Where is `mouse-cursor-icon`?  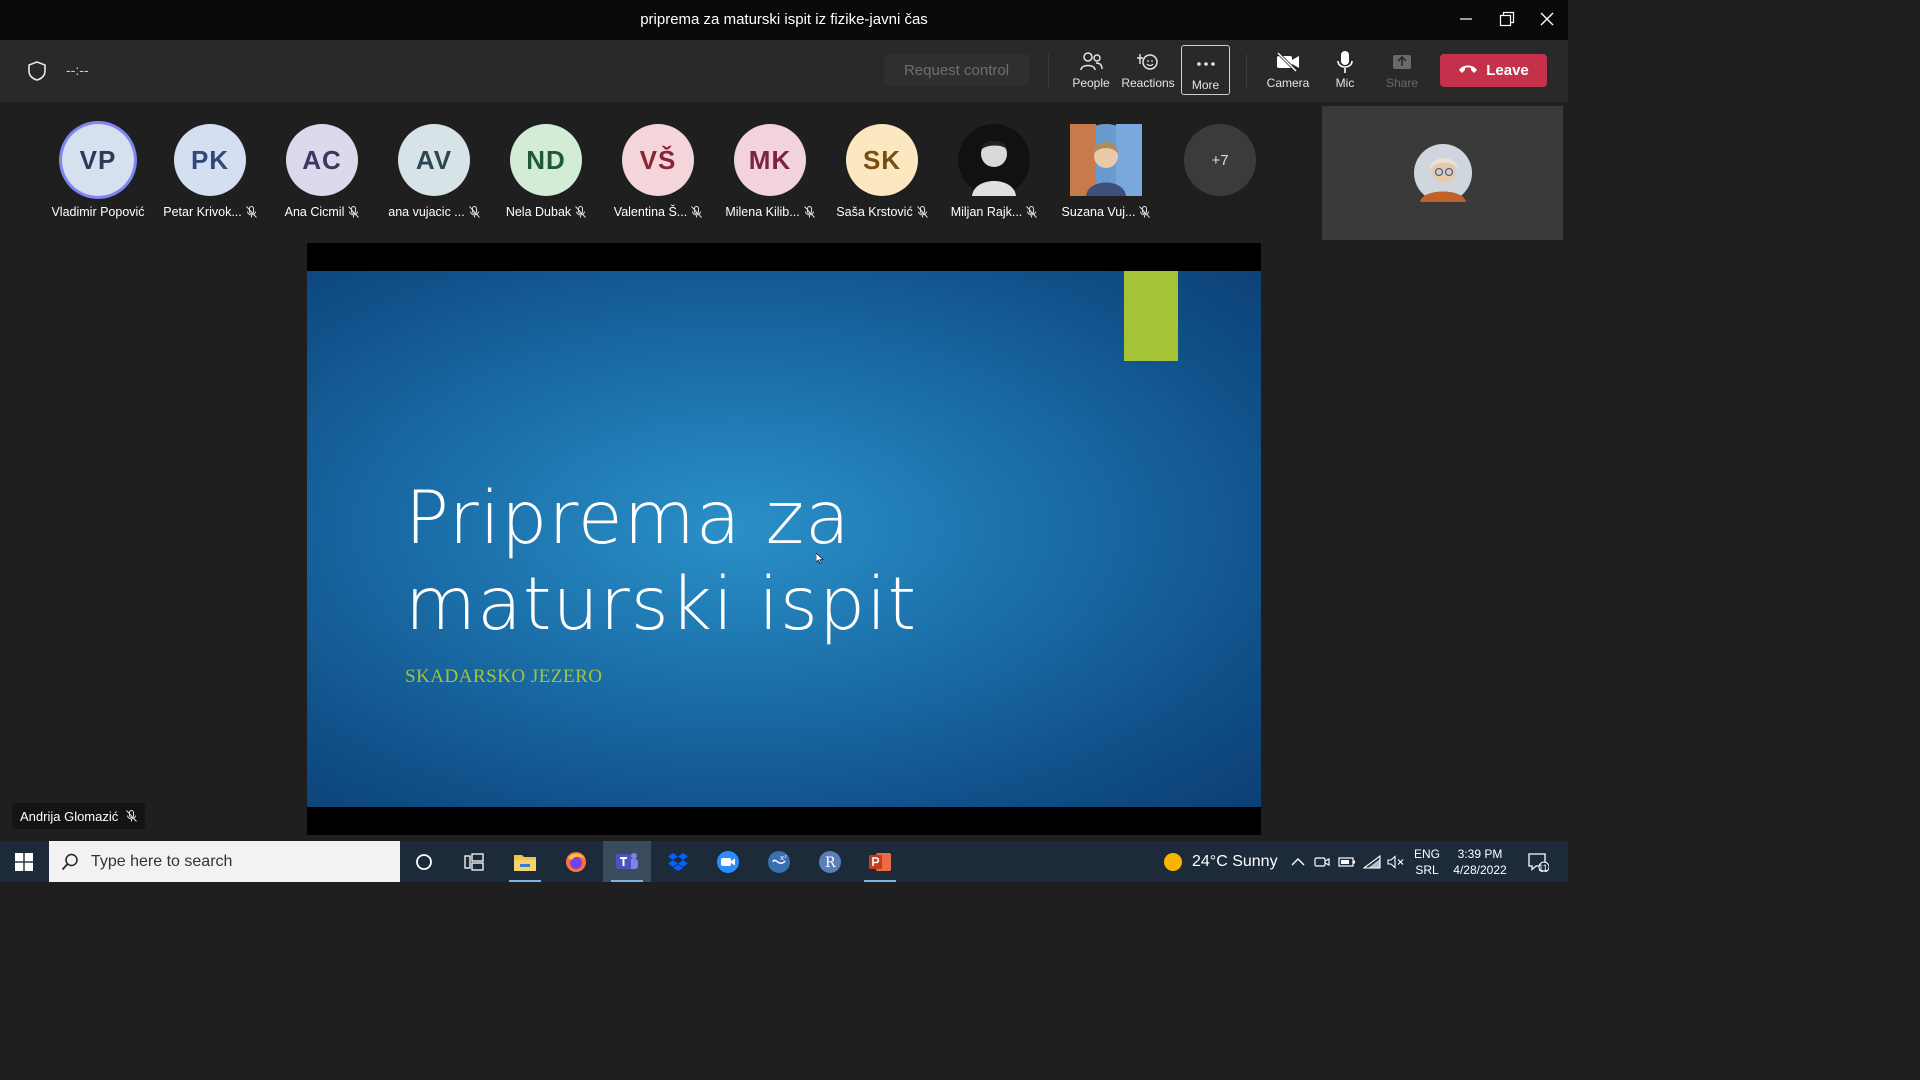 mouse-cursor-icon is located at coordinates (819, 560).